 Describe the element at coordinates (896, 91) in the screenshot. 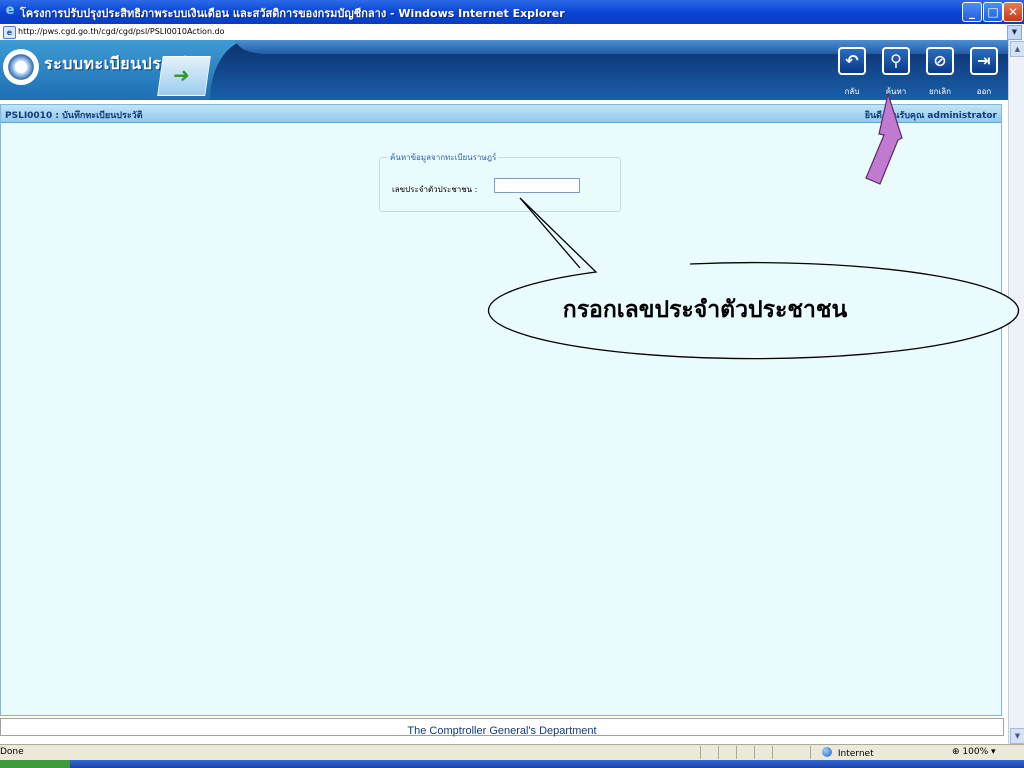

I see `search-label: ค้นหา` at that location.